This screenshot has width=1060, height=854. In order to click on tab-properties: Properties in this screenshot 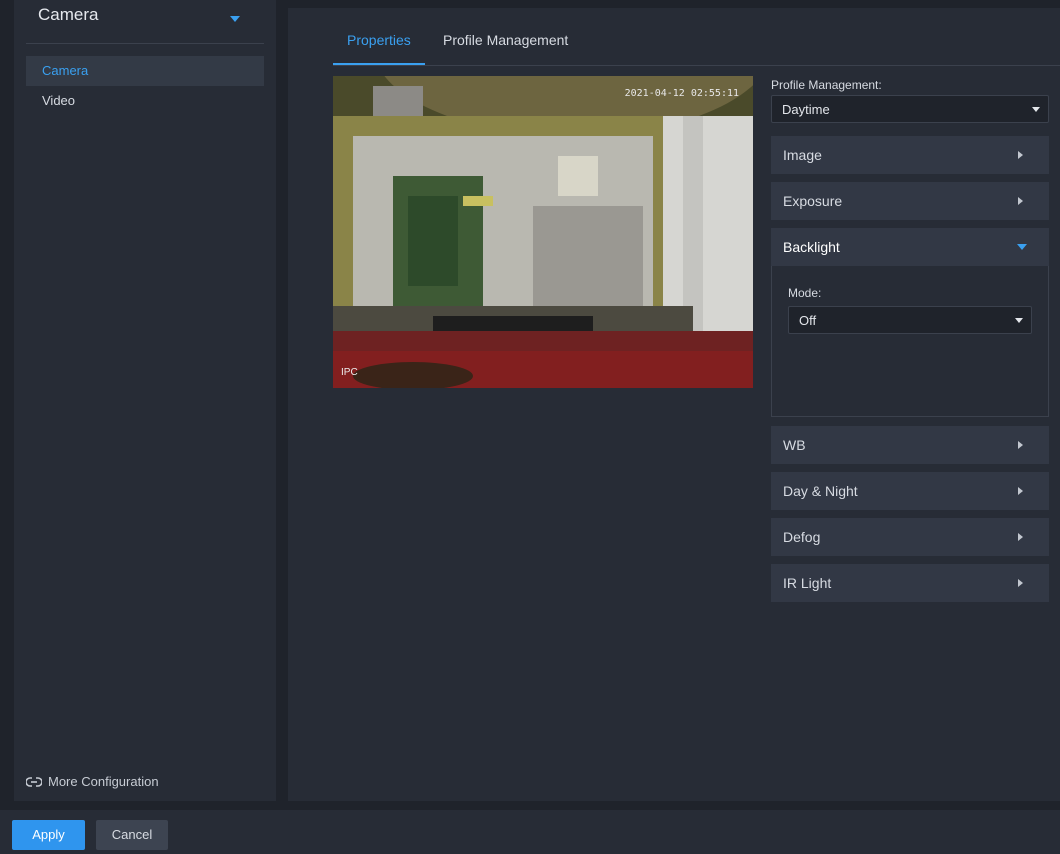, I will do `click(379, 47)`.